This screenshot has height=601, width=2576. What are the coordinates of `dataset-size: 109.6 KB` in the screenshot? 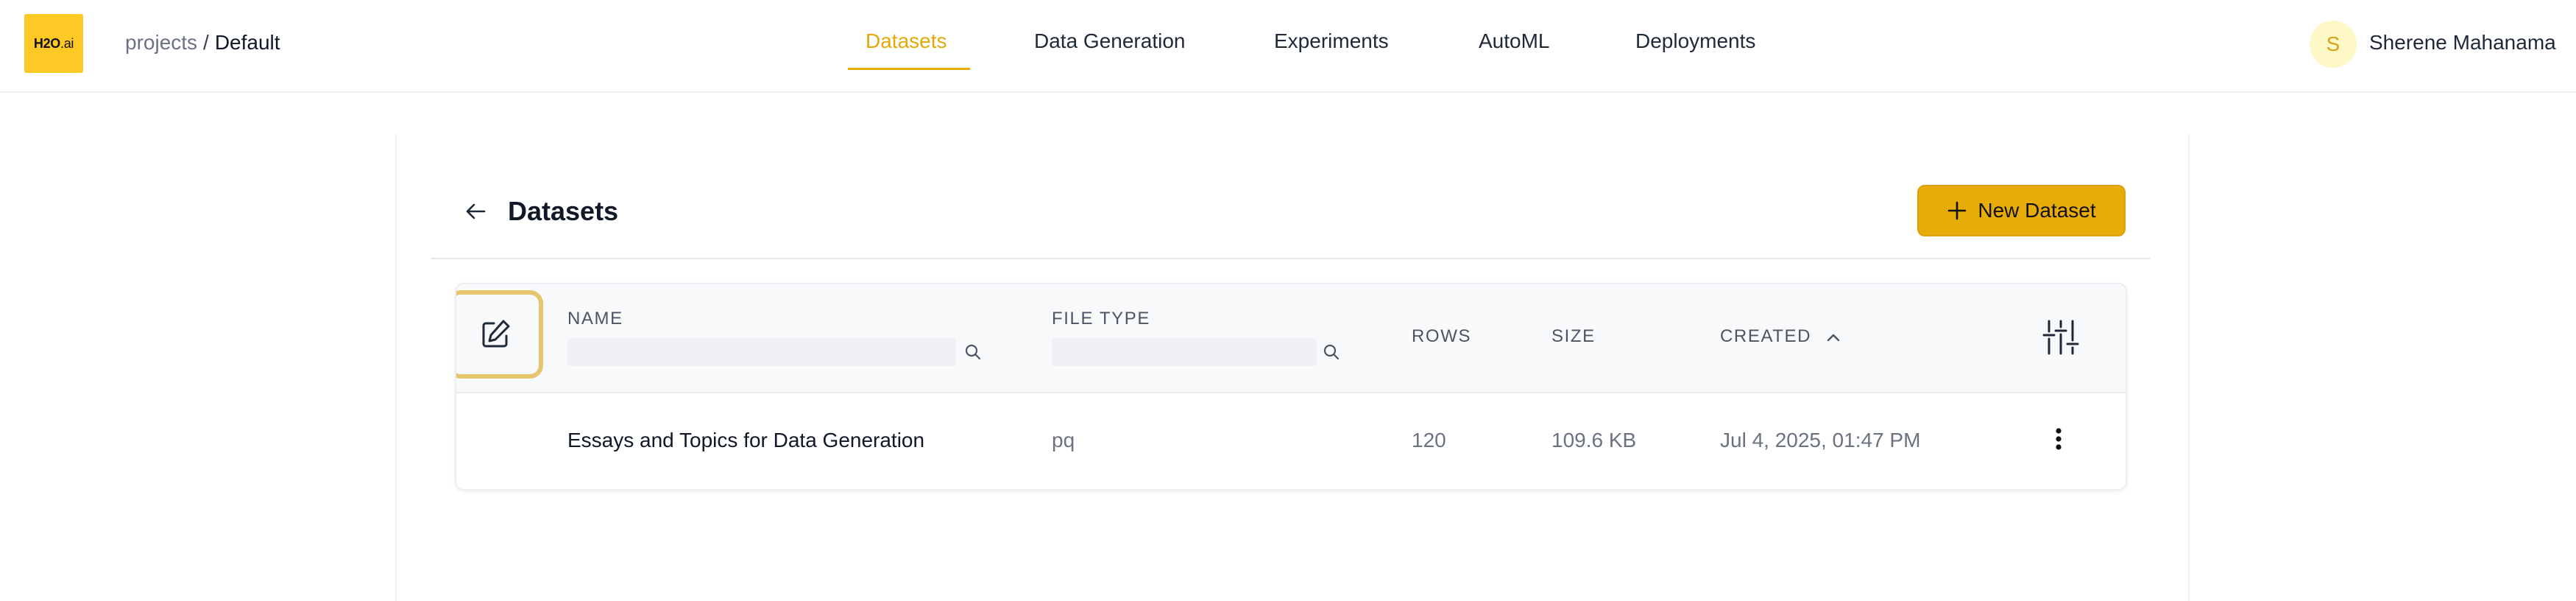 It's located at (1594, 440).